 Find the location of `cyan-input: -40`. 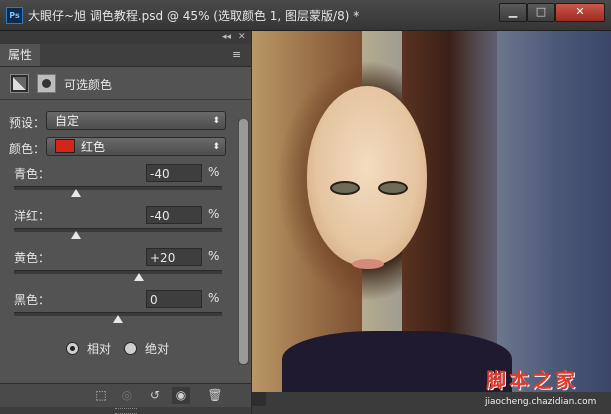

cyan-input: -40 is located at coordinates (174, 173).